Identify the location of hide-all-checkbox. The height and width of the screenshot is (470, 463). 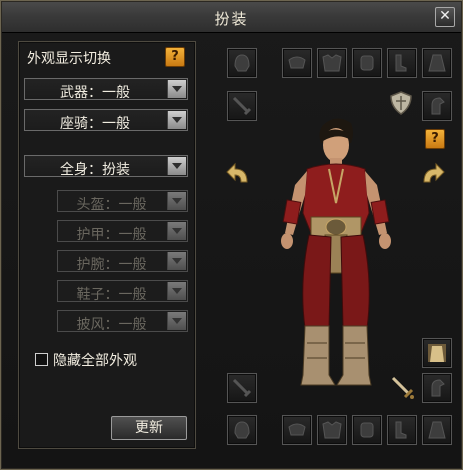
(41, 359).